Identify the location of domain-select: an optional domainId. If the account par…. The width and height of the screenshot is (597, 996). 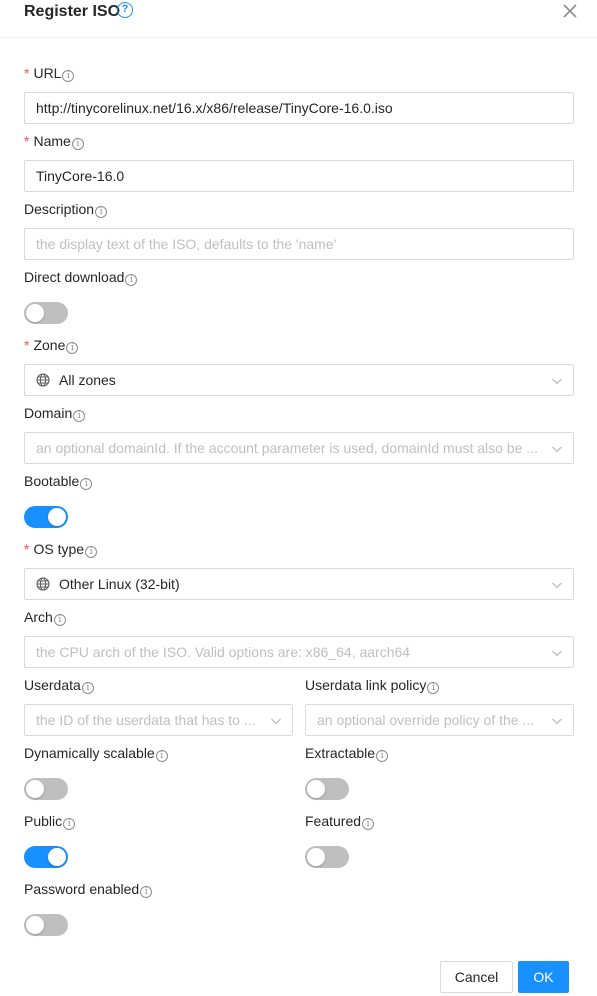
(299, 448).